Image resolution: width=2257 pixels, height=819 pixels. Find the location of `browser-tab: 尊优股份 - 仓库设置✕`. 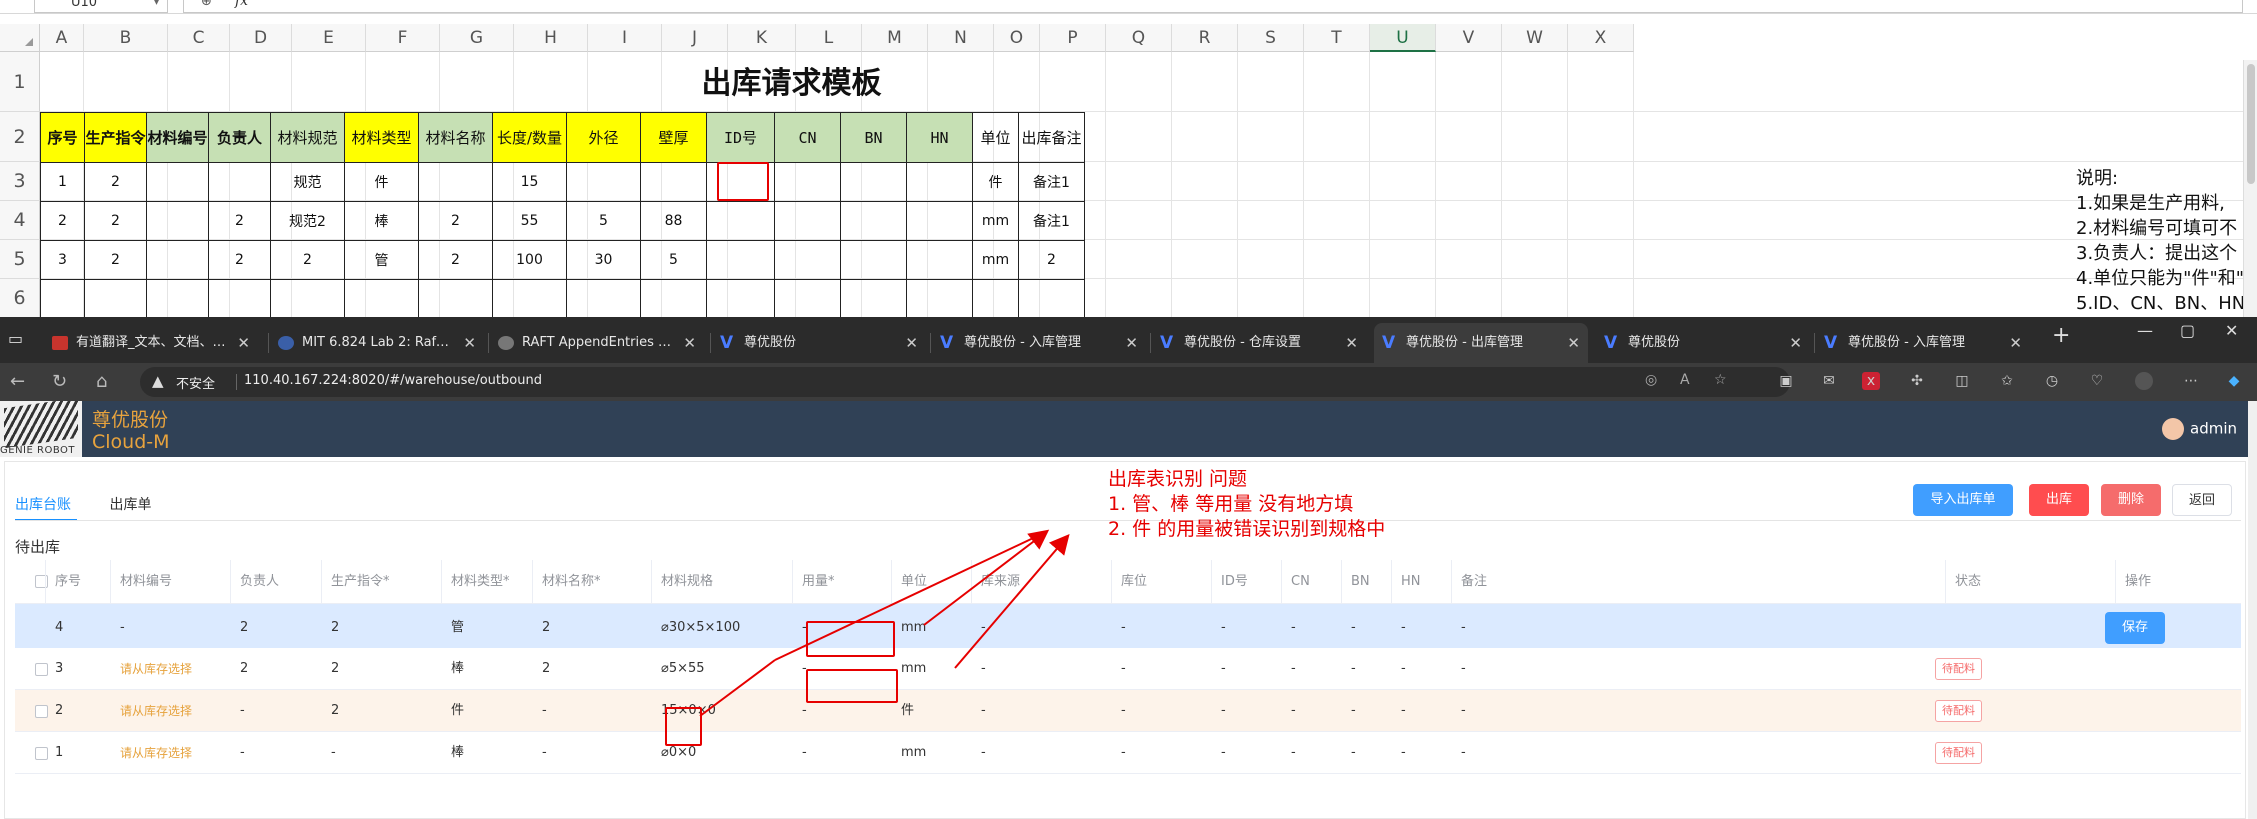

browser-tab: 尊优股份 - 仓库设置✕ is located at coordinates (1259, 343).